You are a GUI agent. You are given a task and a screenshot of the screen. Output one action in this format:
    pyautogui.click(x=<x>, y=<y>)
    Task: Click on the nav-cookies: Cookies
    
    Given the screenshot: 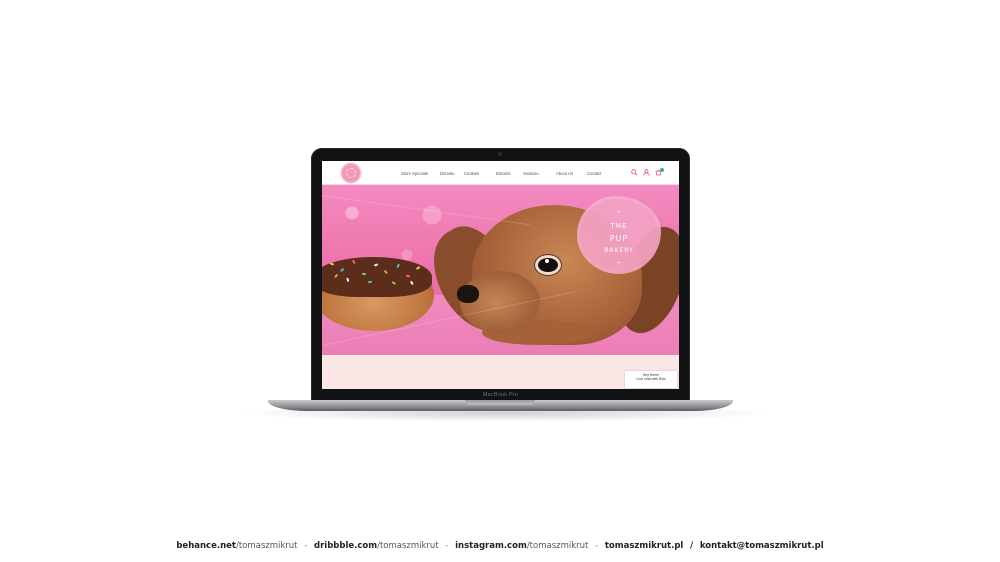 What is the action you would take?
    pyautogui.click(x=471, y=173)
    